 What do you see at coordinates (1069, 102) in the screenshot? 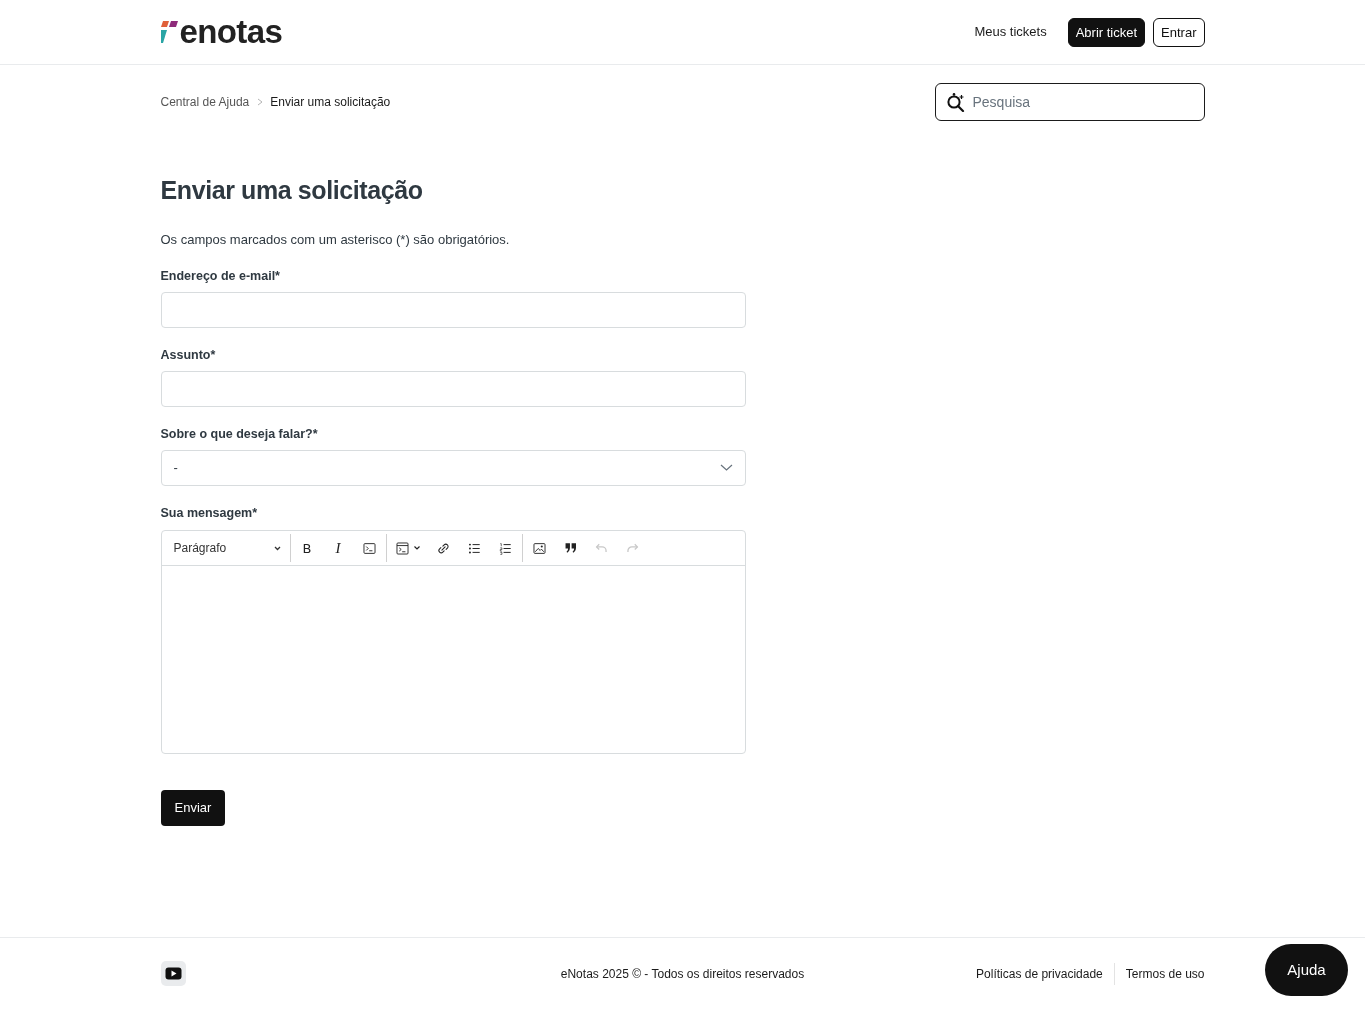
I see `search-field: Pesquisa` at bounding box center [1069, 102].